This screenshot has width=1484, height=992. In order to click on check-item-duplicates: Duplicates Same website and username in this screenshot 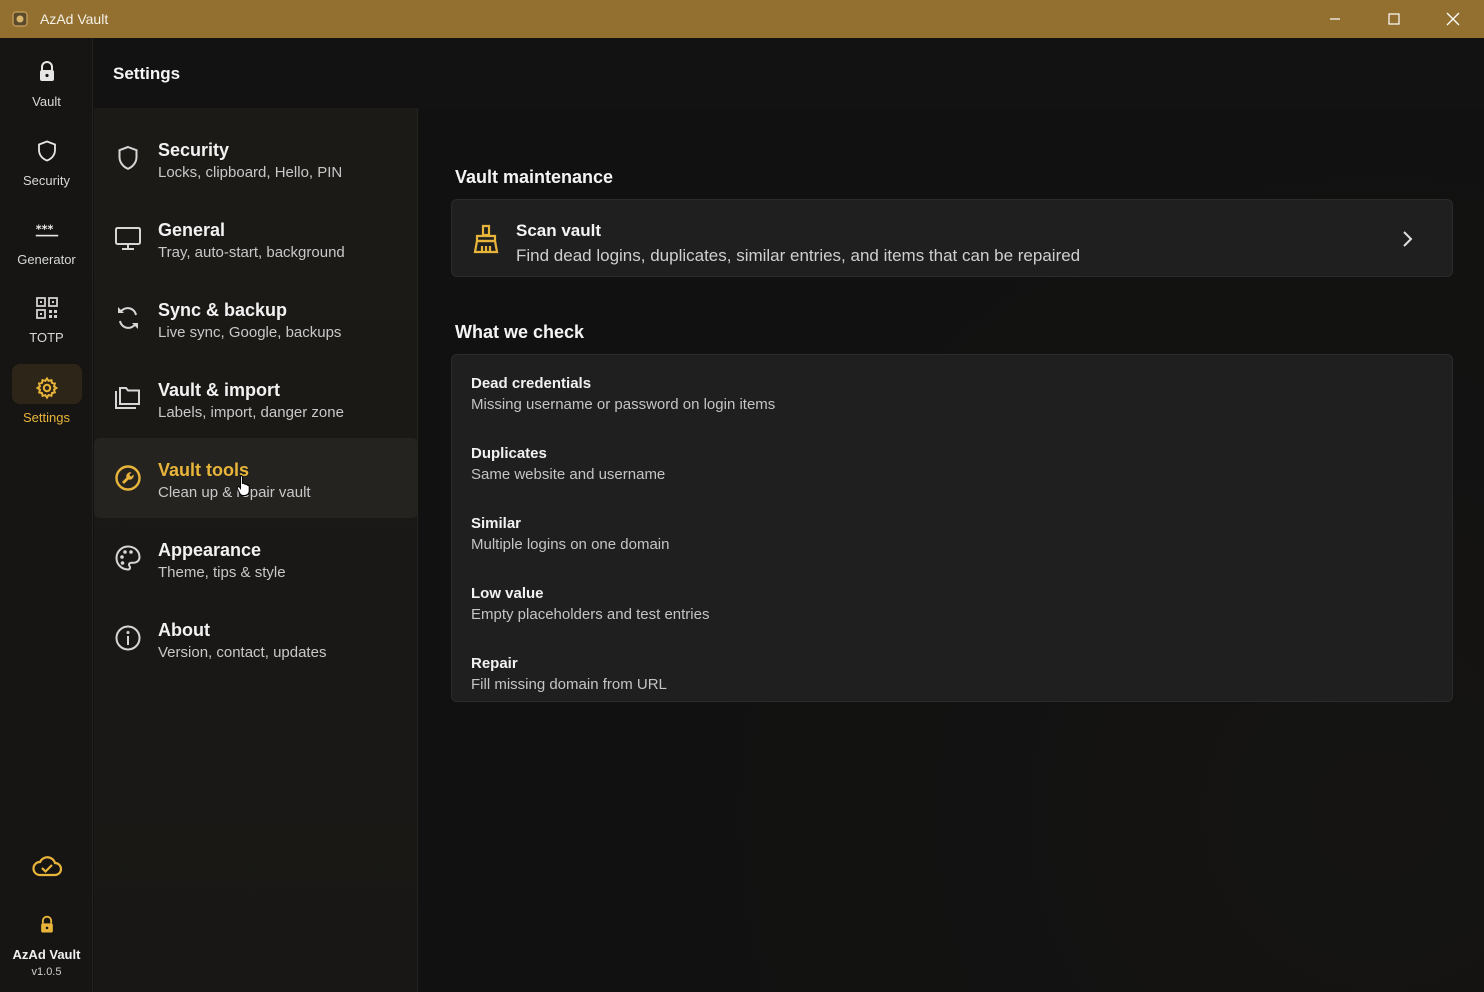, I will do `click(568, 464)`.